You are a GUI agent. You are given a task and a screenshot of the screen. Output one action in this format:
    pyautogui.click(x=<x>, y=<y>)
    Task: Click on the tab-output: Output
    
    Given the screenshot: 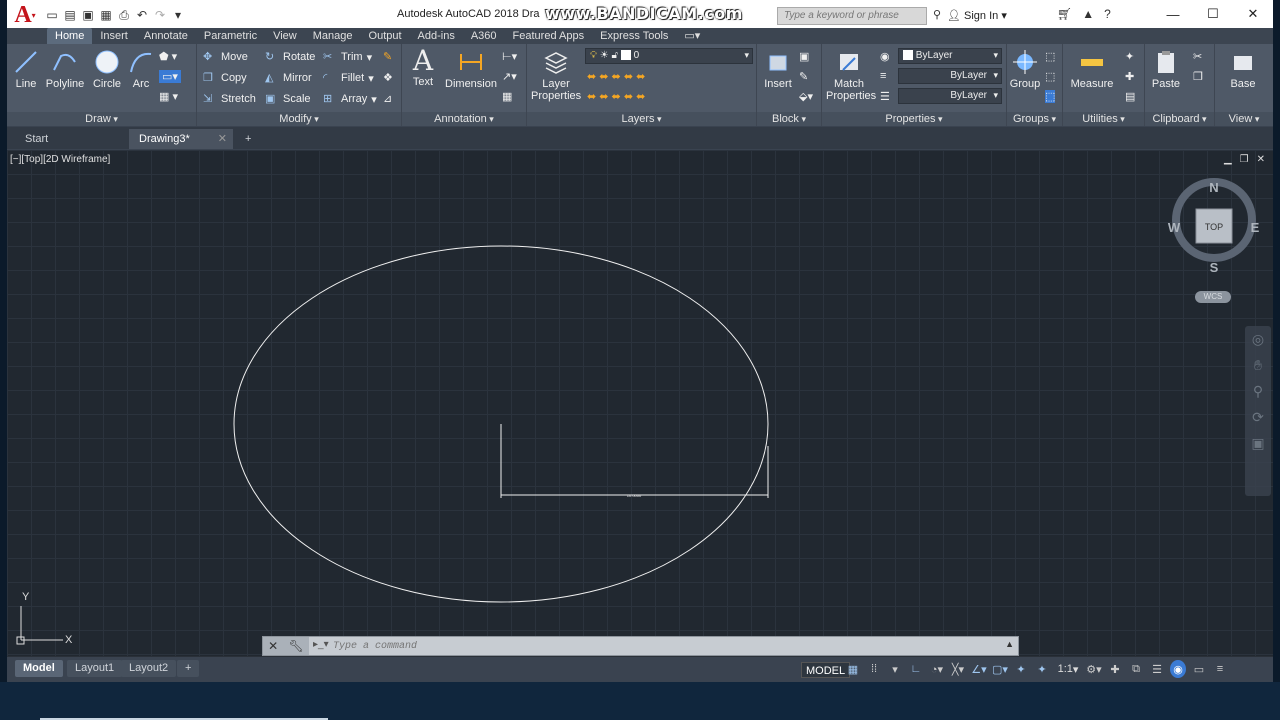 What is the action you would take?
    pyautogui.click(x=385, y=36)
    